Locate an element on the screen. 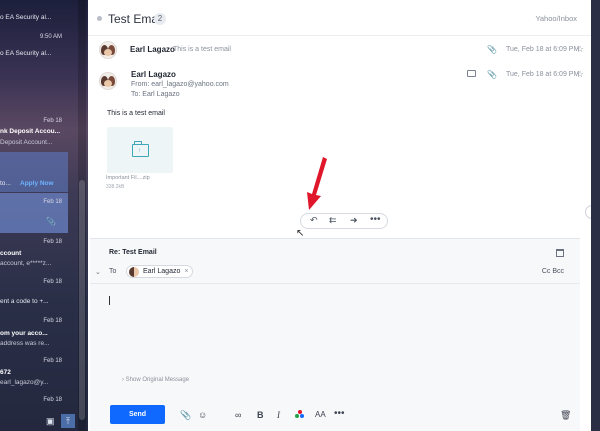  annotation-arrow is located at coordinates (317, 183).